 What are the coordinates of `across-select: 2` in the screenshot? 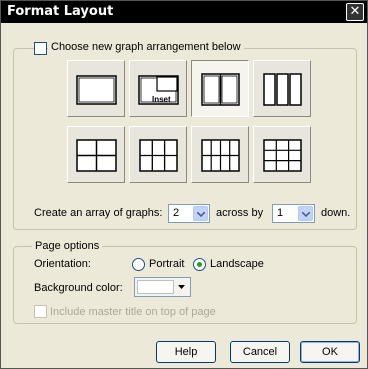 It's located at (189, 213).